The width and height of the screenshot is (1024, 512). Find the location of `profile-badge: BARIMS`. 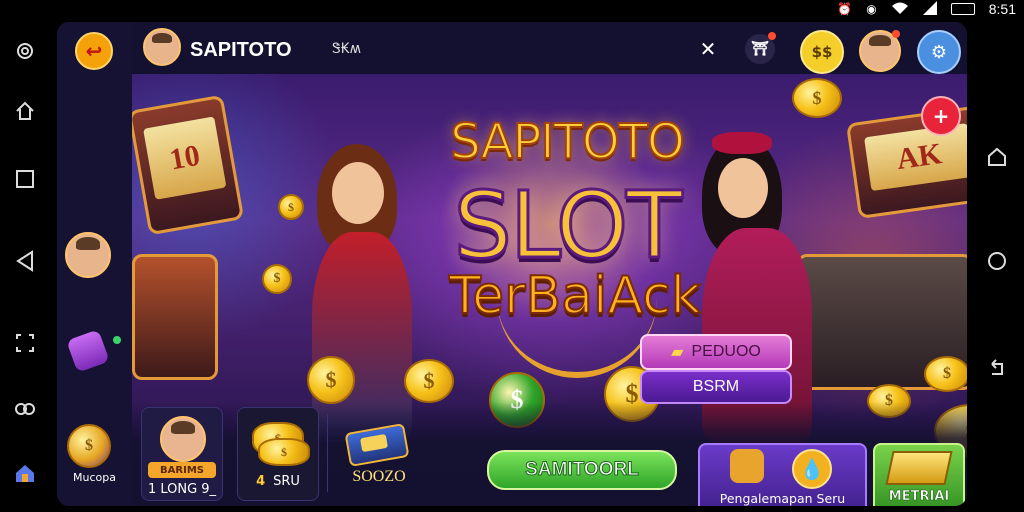

profile-badge: BARIMS is located at coordinates (182, 470).